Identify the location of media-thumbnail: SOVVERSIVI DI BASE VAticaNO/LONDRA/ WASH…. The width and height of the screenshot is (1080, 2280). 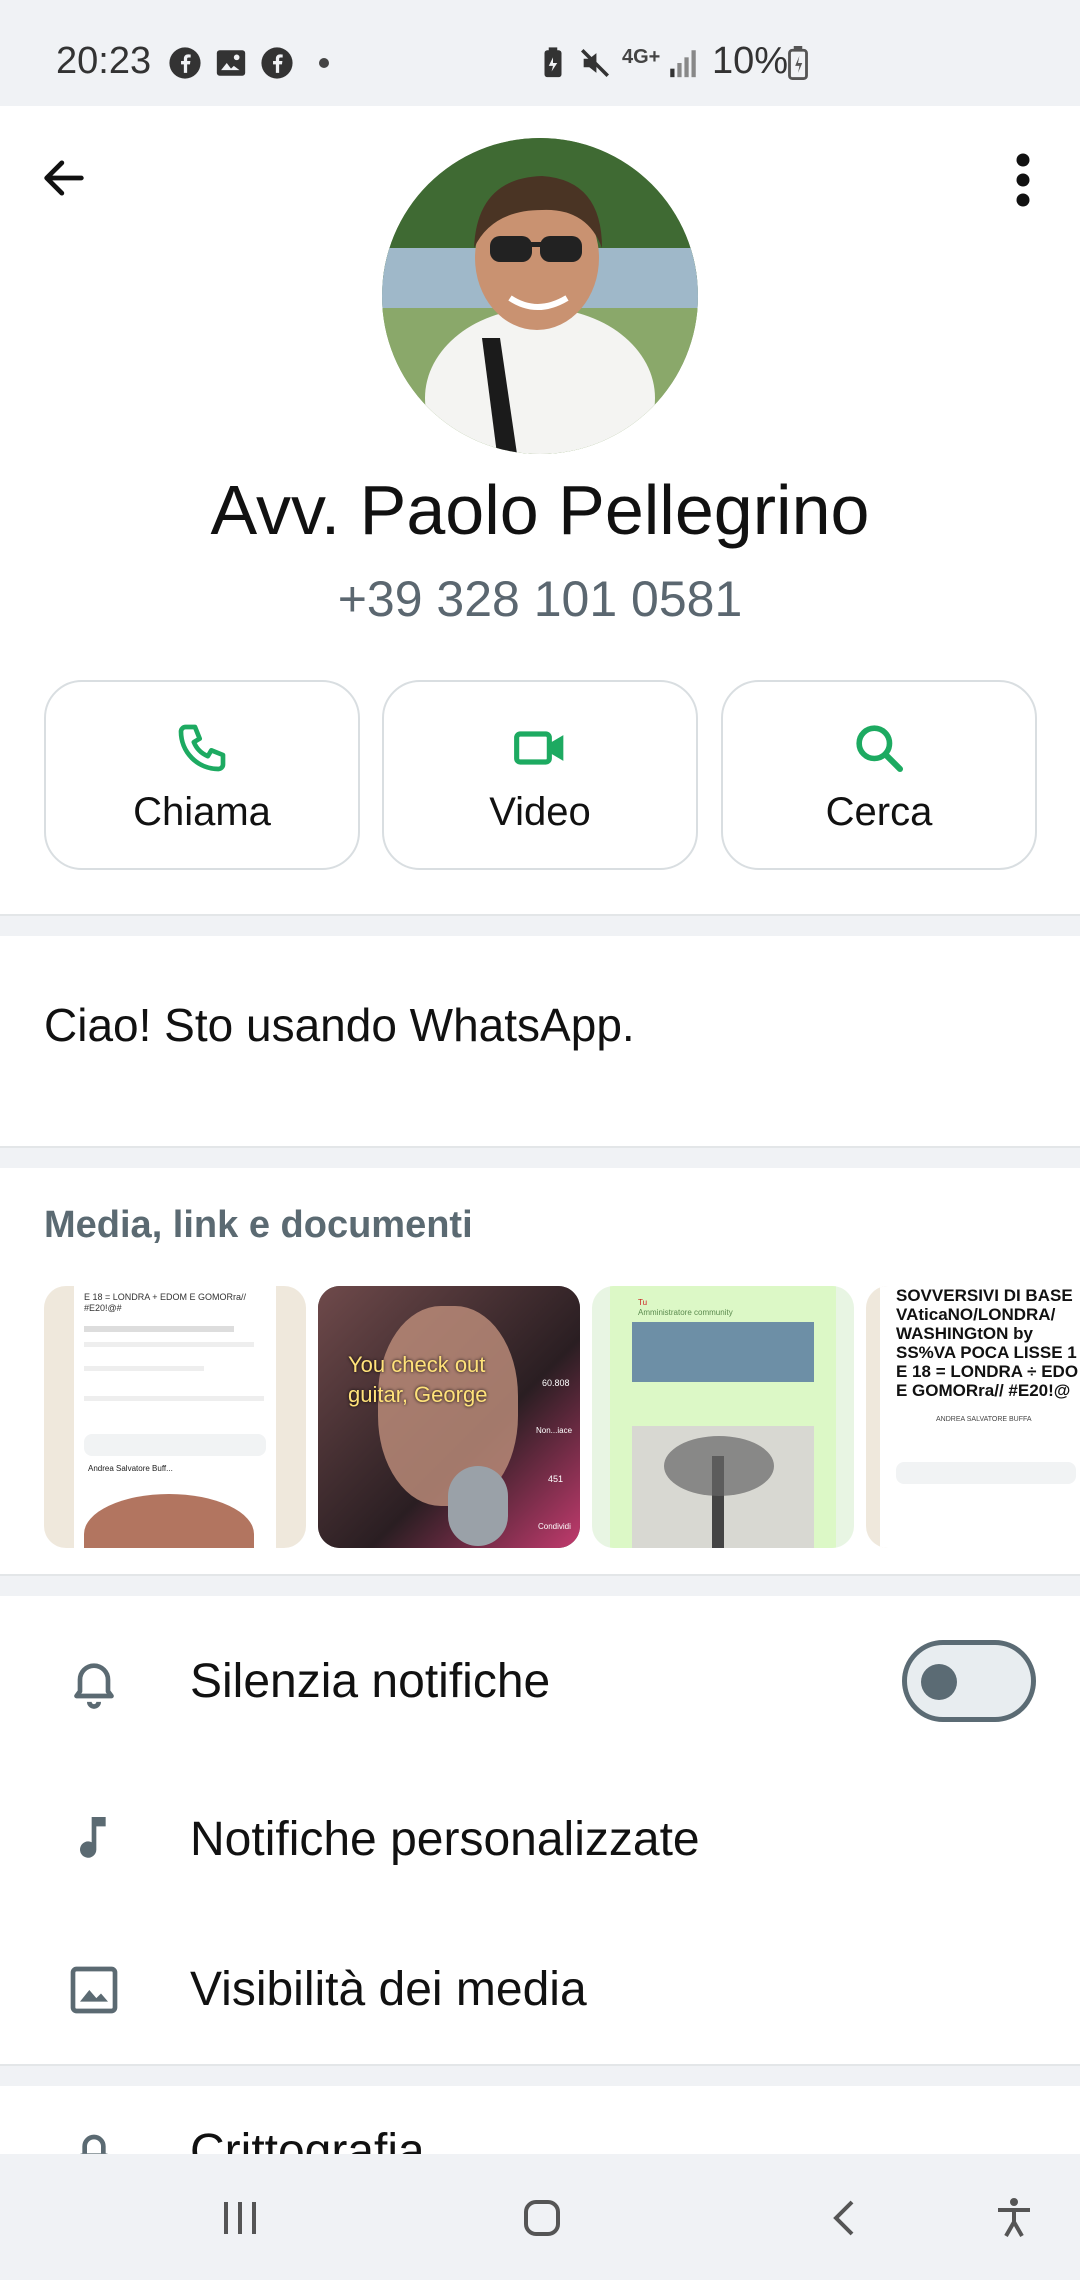
(973, 1417).